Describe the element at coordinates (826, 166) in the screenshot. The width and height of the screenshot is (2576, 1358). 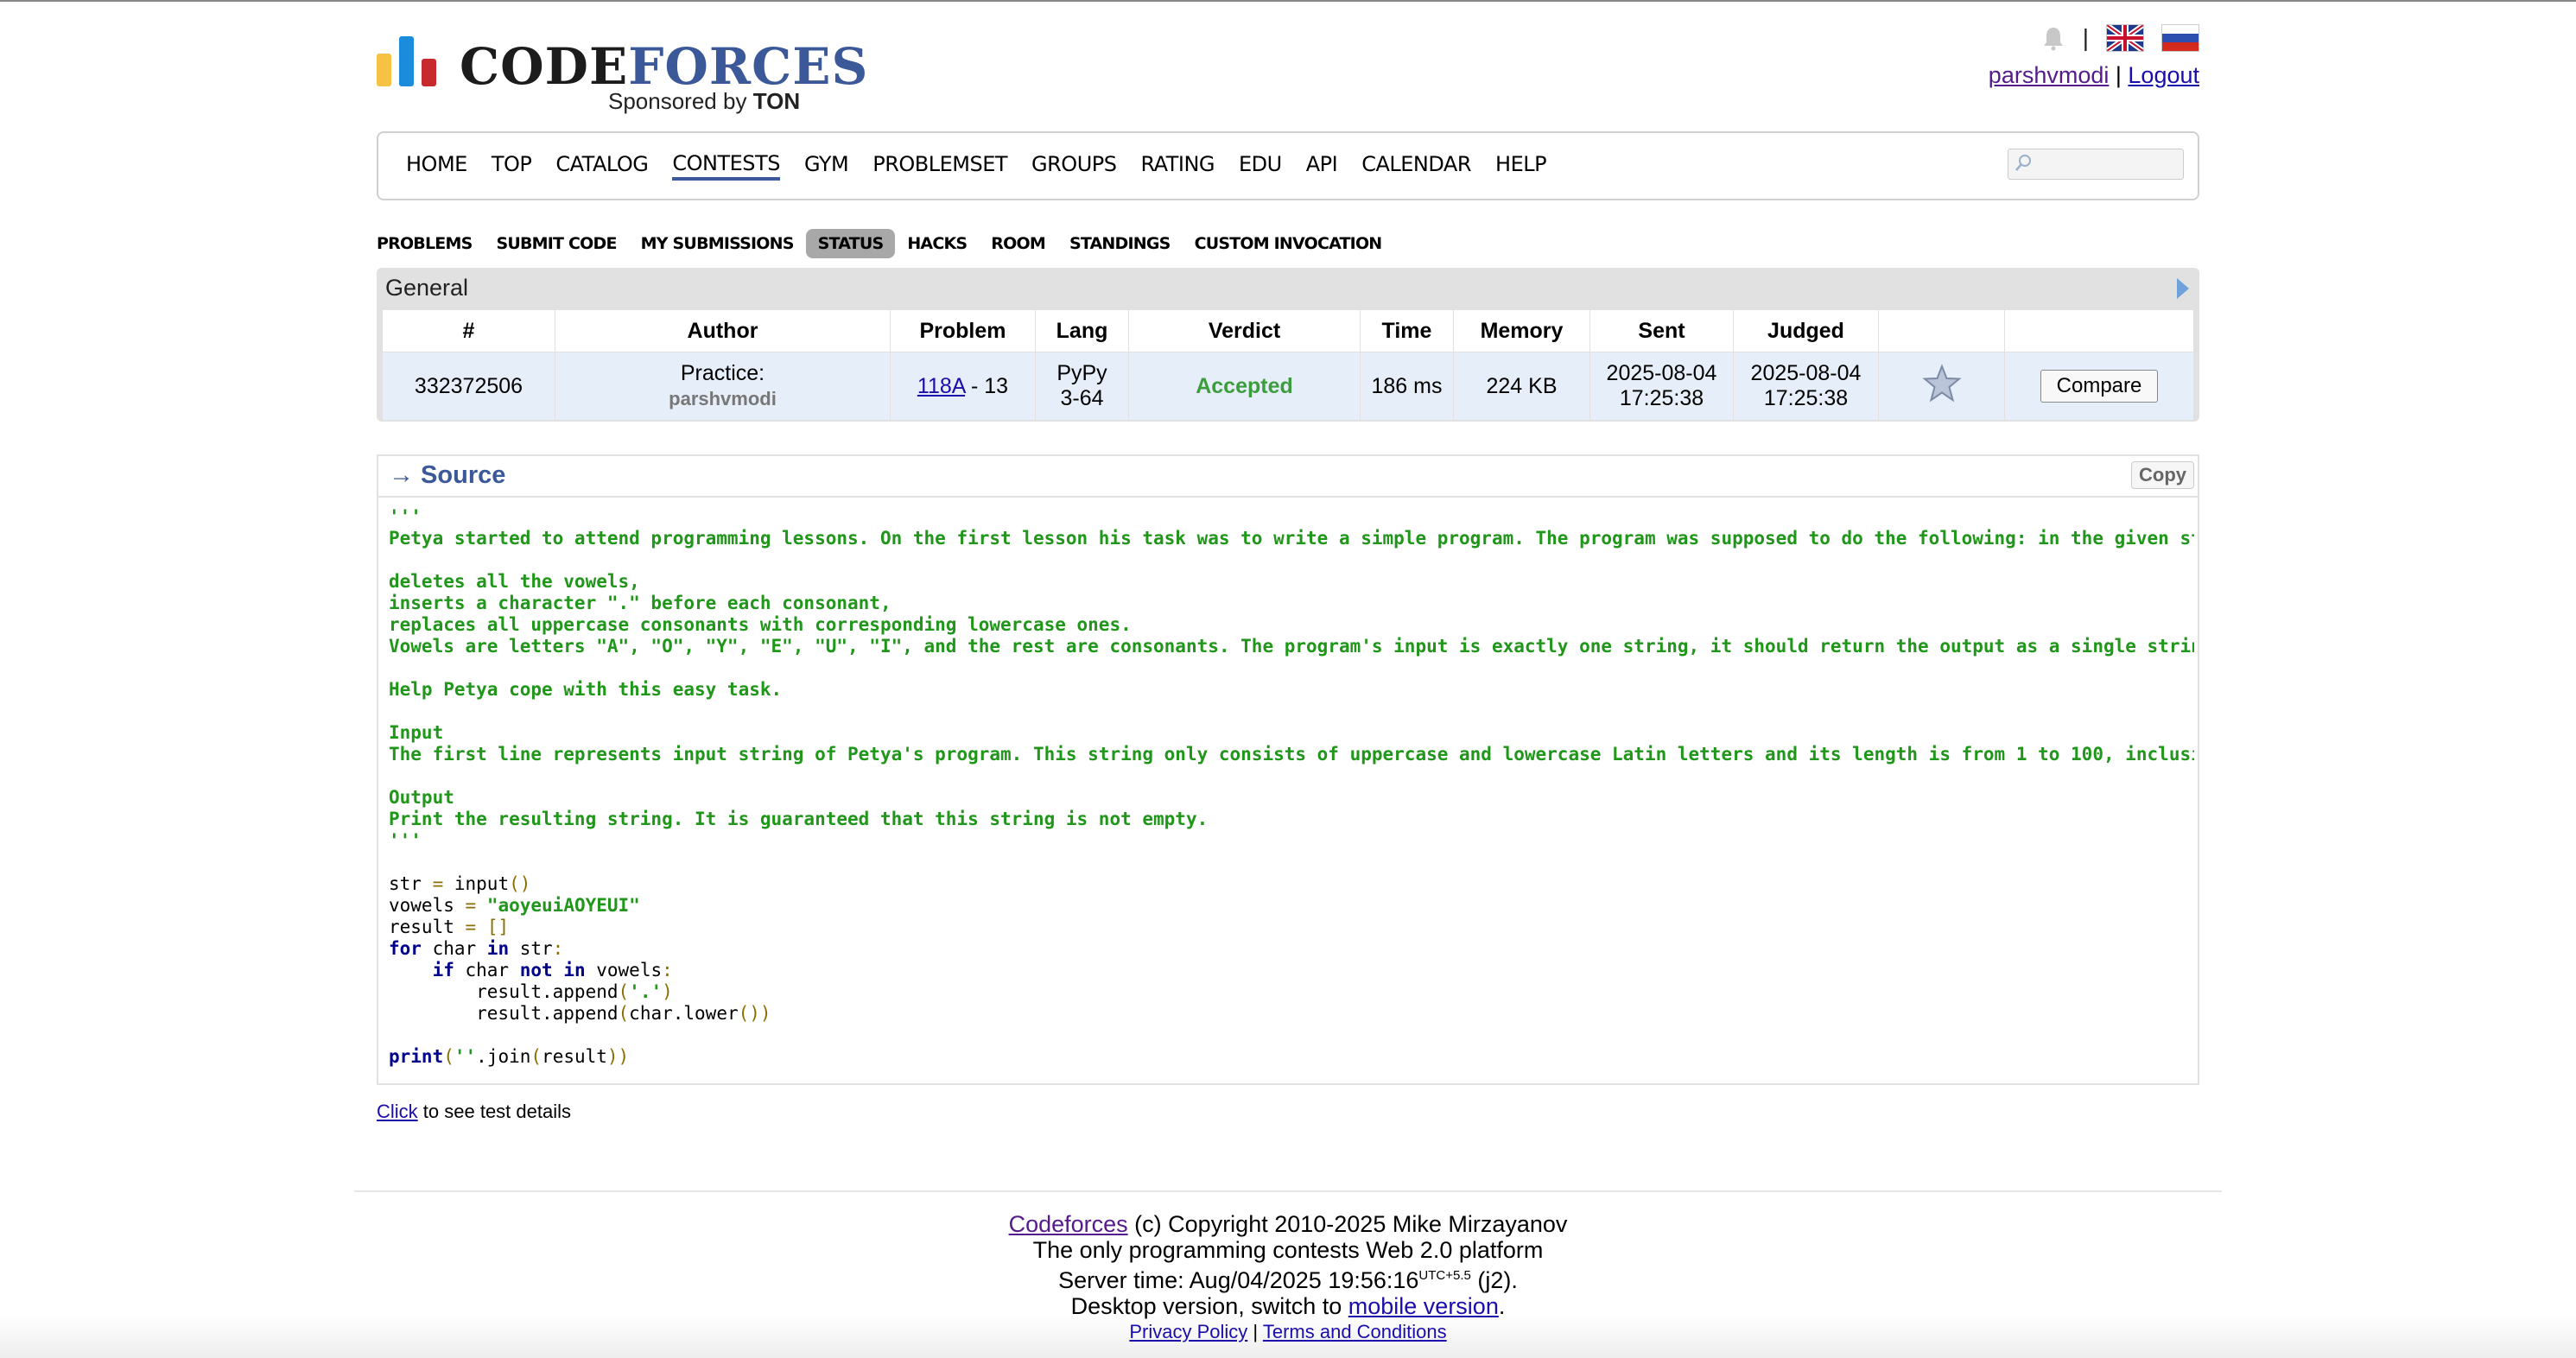
I see `main-menu-item-gym: GYM` at that location.